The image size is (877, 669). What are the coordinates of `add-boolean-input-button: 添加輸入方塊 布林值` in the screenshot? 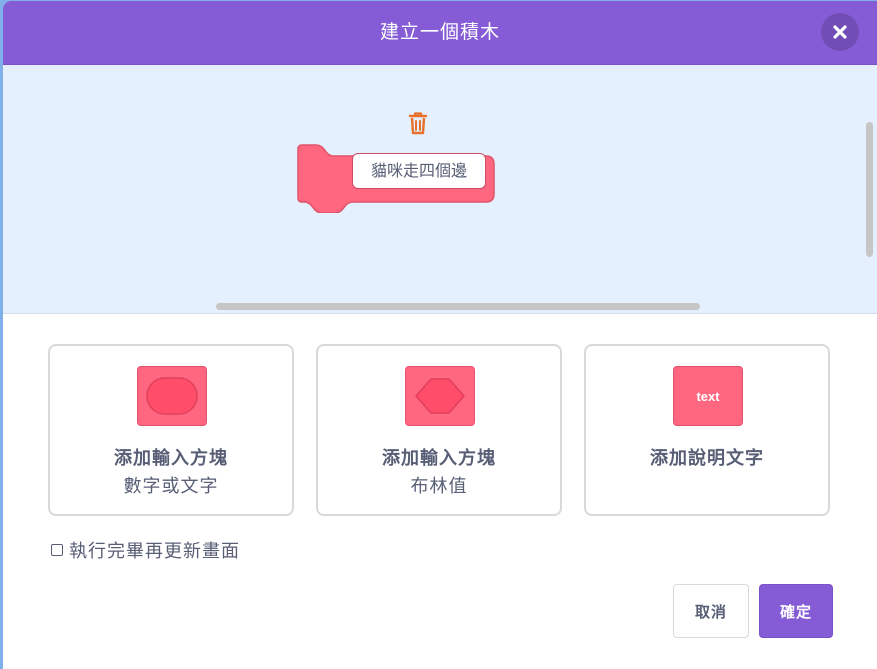 It's located at (439, 430).